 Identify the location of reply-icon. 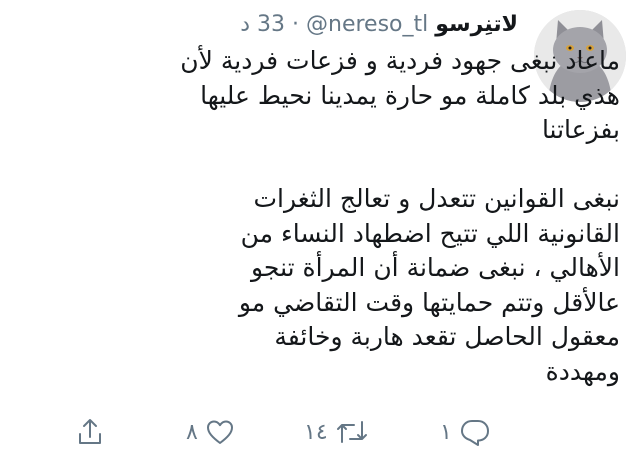
(474, 433).